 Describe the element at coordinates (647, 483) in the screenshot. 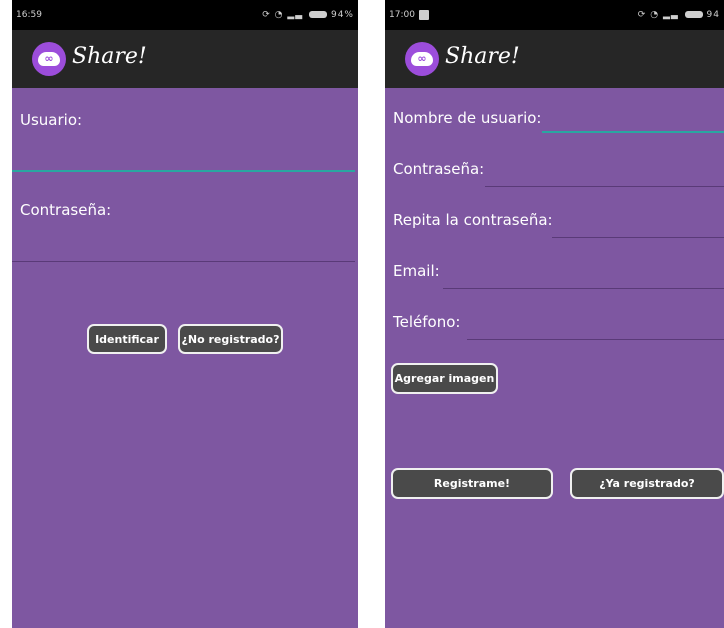

I see `already-registered-button: ¿Ya registrado?` at that location.